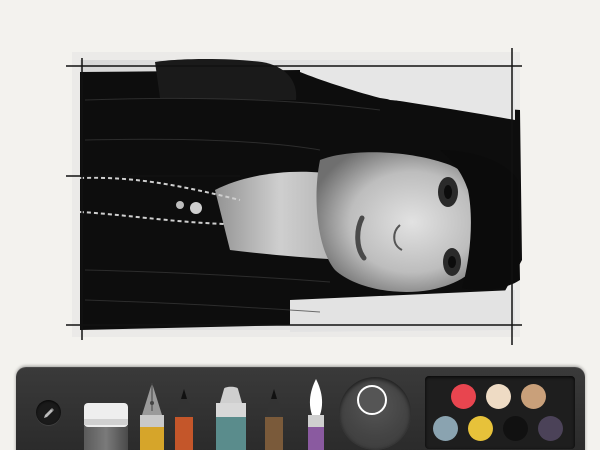 This screenshot has width=600, height=450. I want to click on brush-tool, so click(316, 413).